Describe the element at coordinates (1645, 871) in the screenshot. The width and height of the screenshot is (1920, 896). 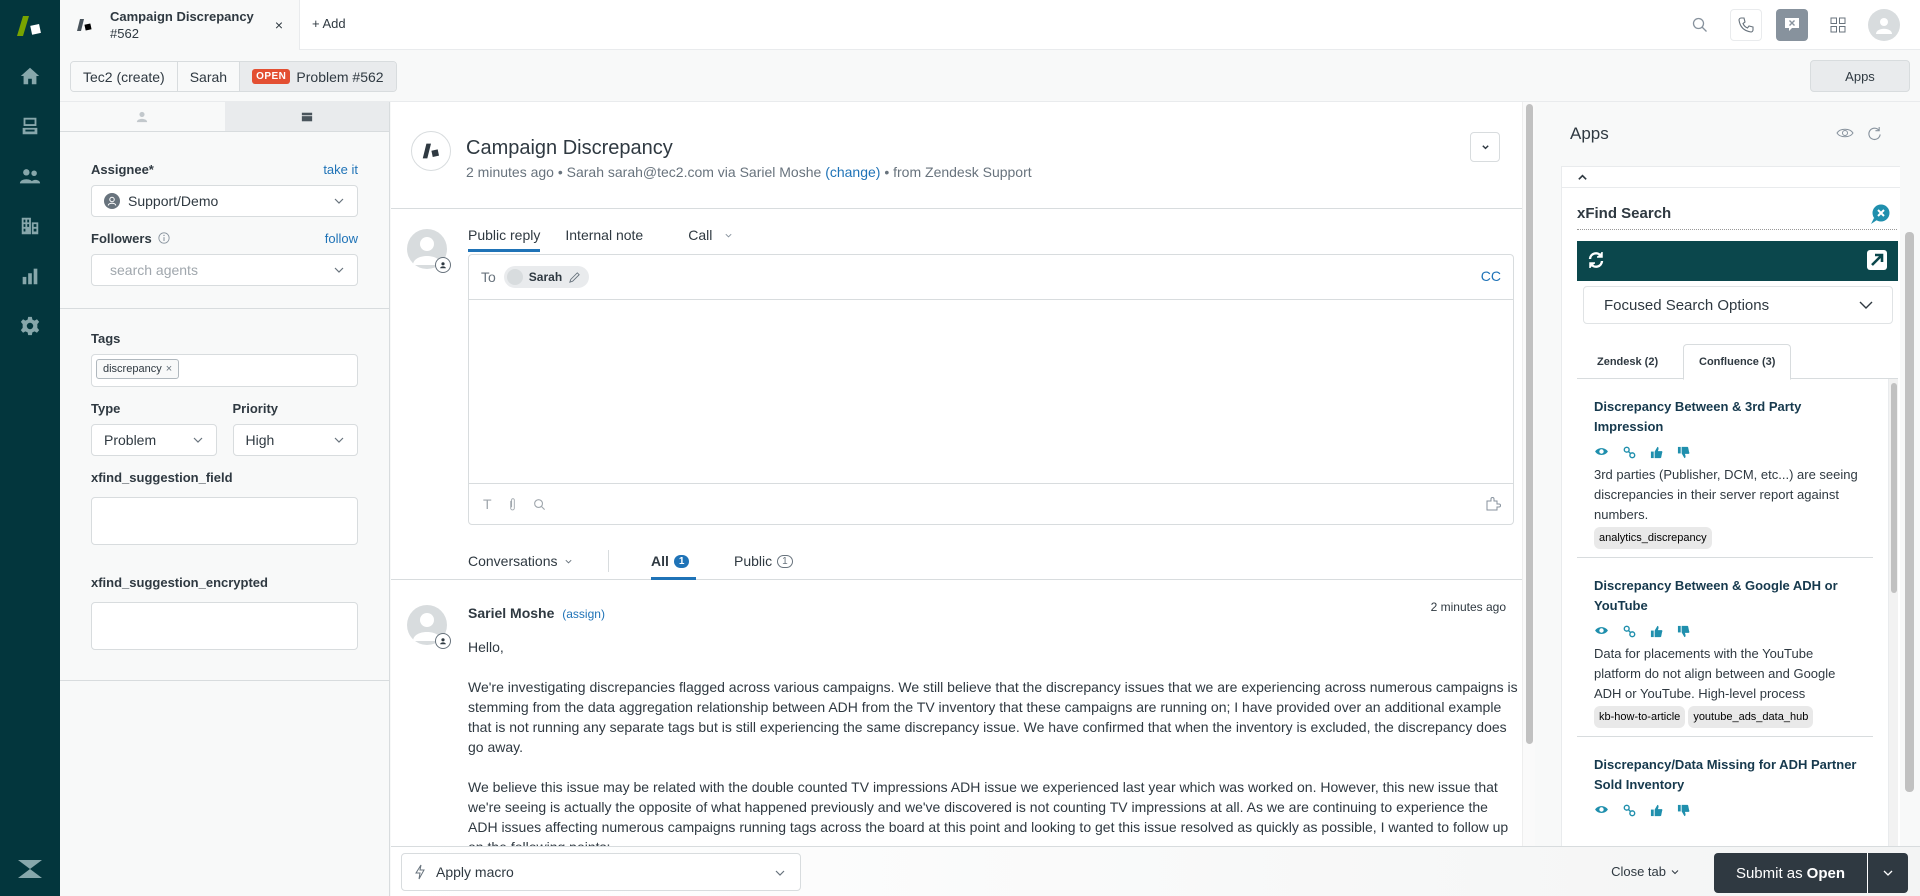
I see `close-tab-select: Close tab` at that location.